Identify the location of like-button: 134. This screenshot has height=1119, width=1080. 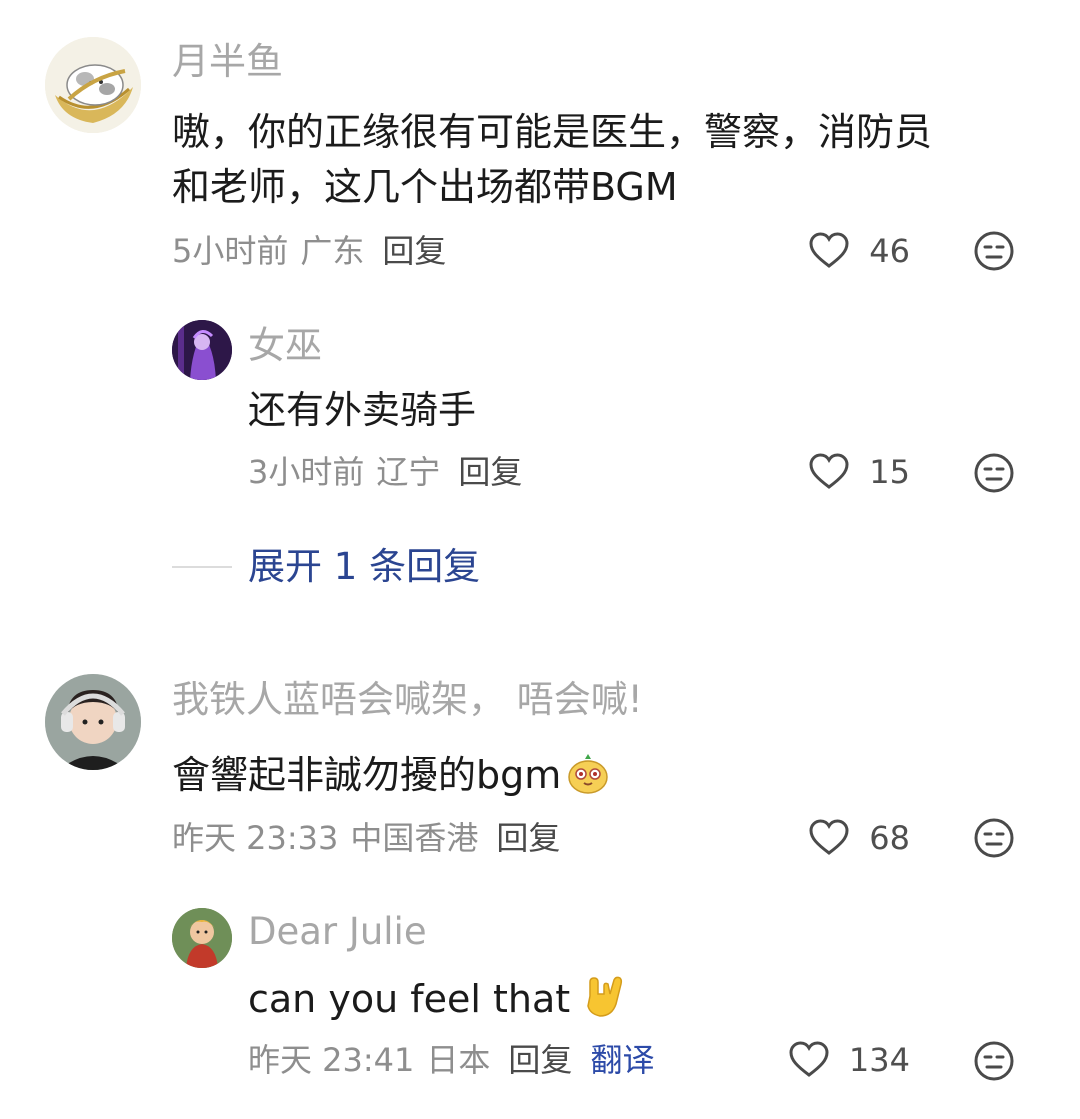
(848, 1060).